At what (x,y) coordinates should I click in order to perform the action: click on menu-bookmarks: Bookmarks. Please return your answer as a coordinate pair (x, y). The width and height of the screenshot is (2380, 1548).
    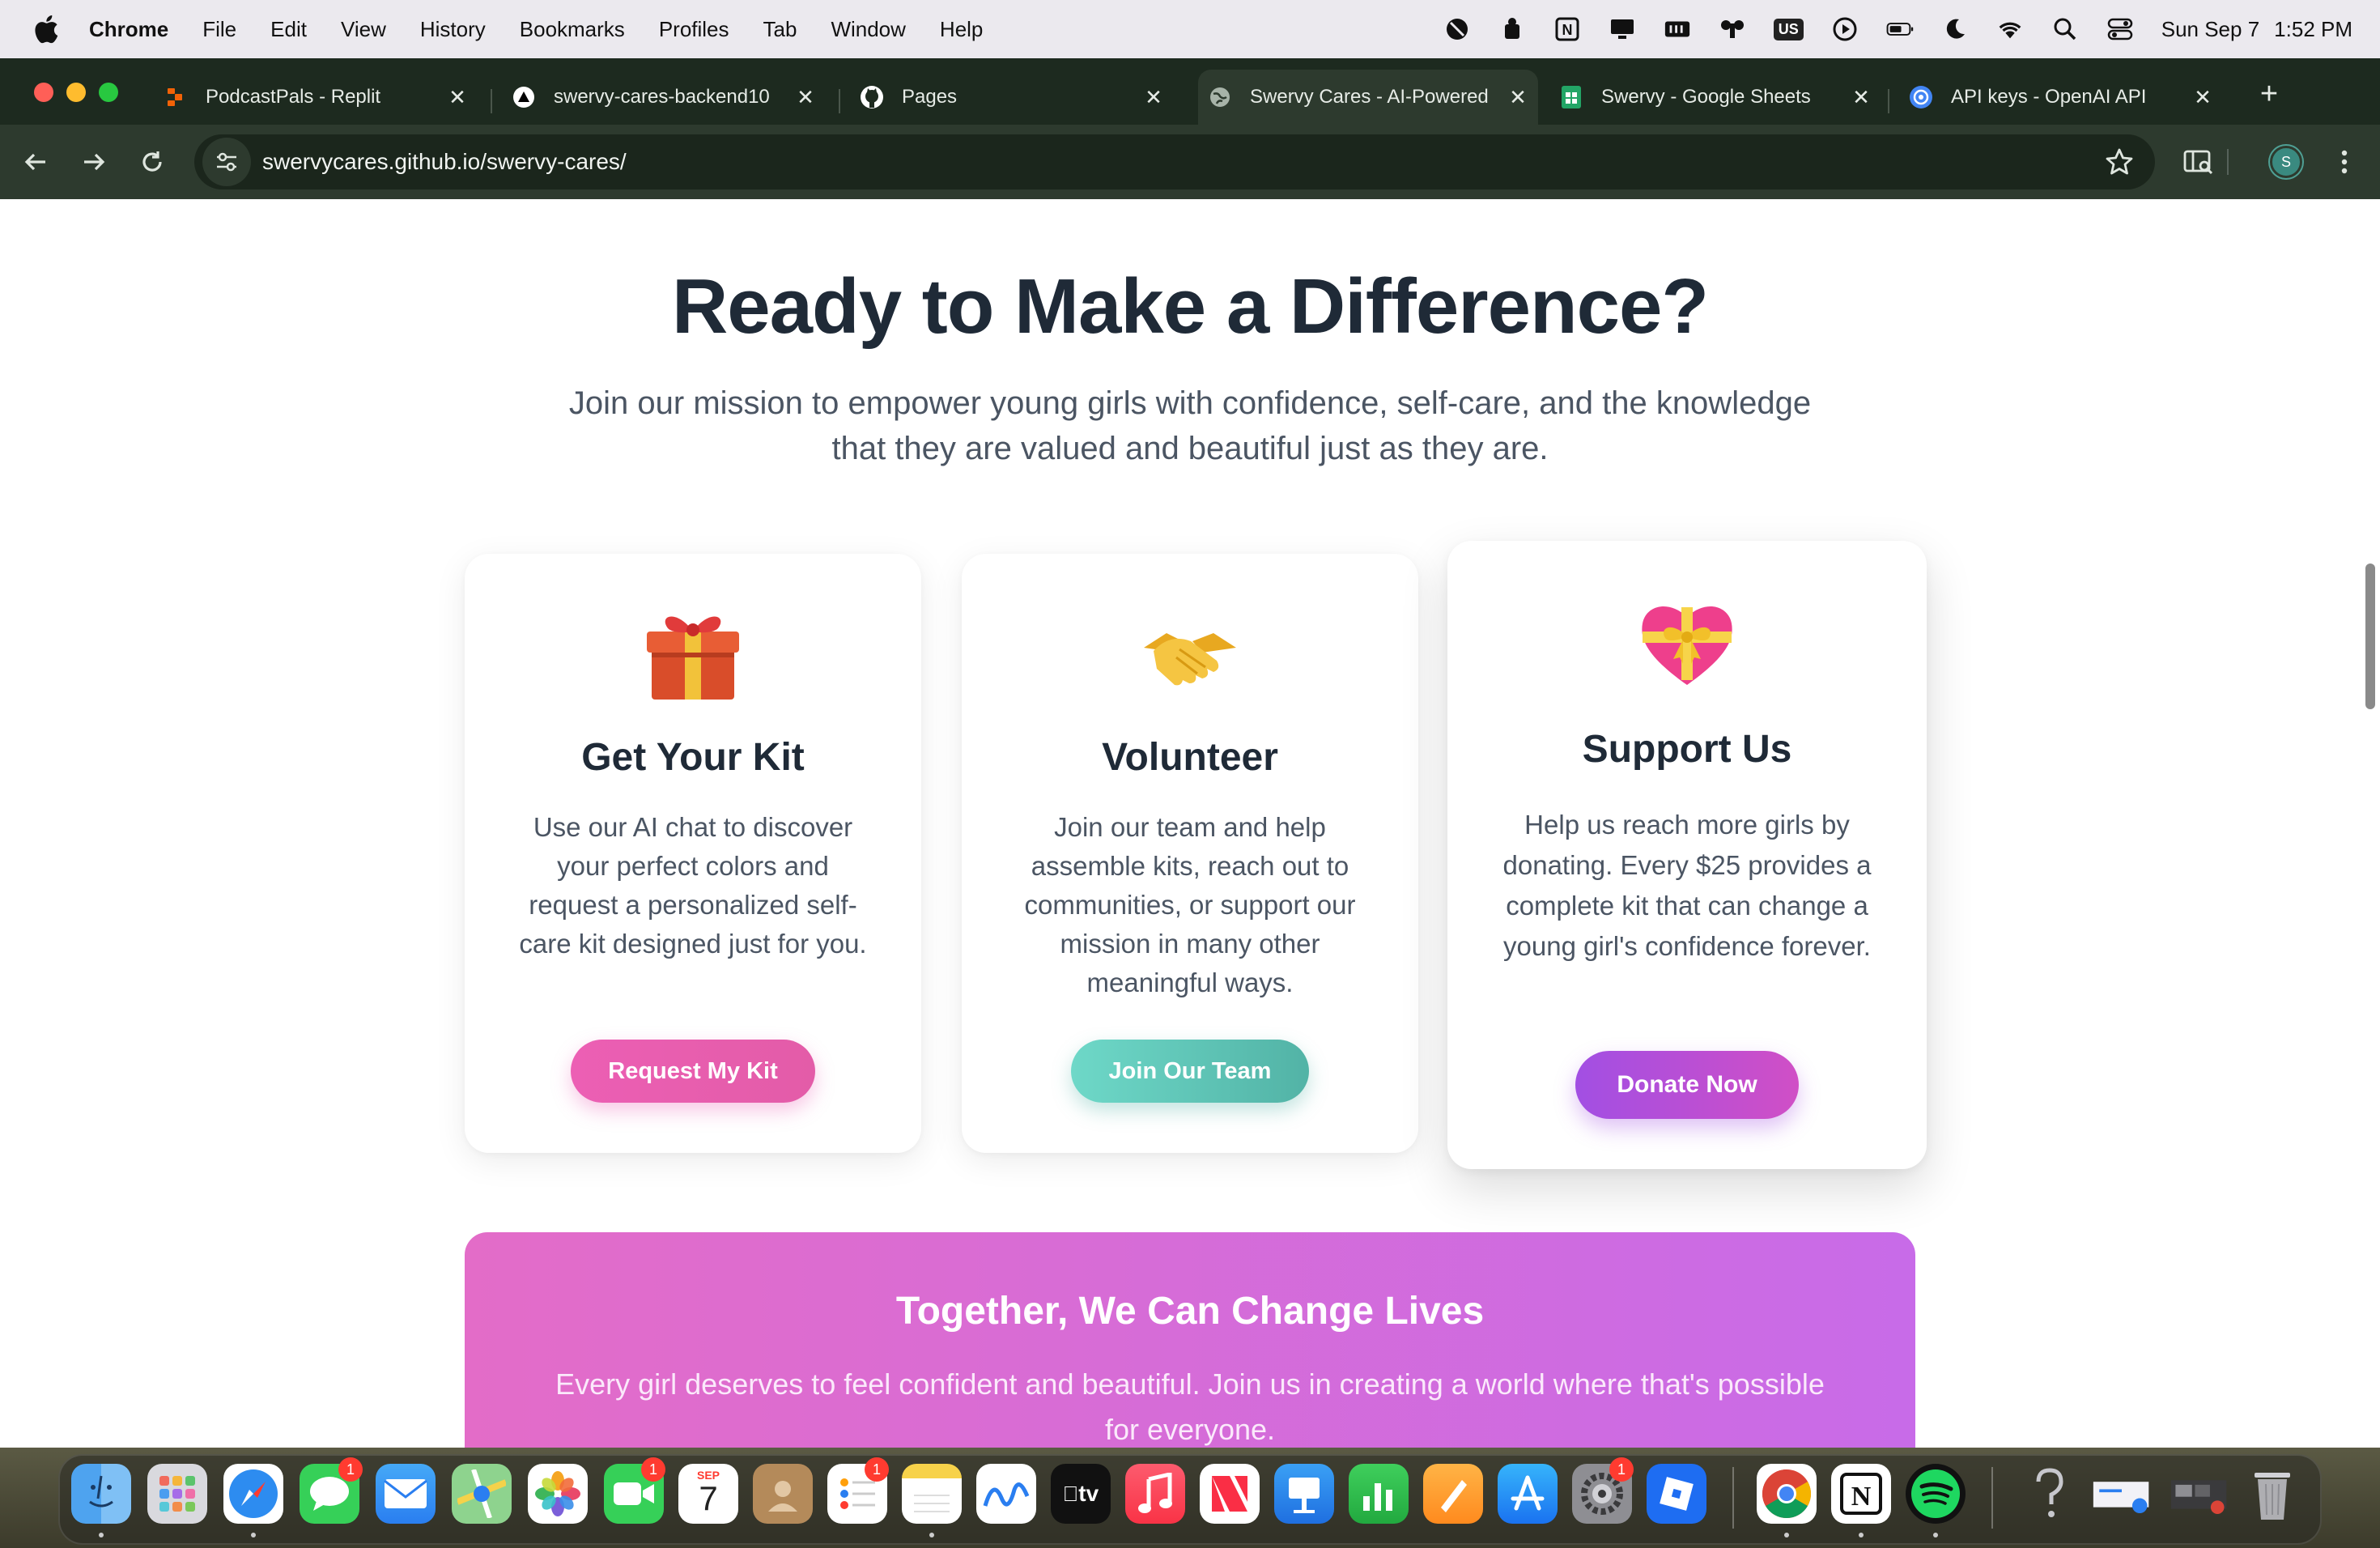
    Looking at the image, I should click on (572, 29).